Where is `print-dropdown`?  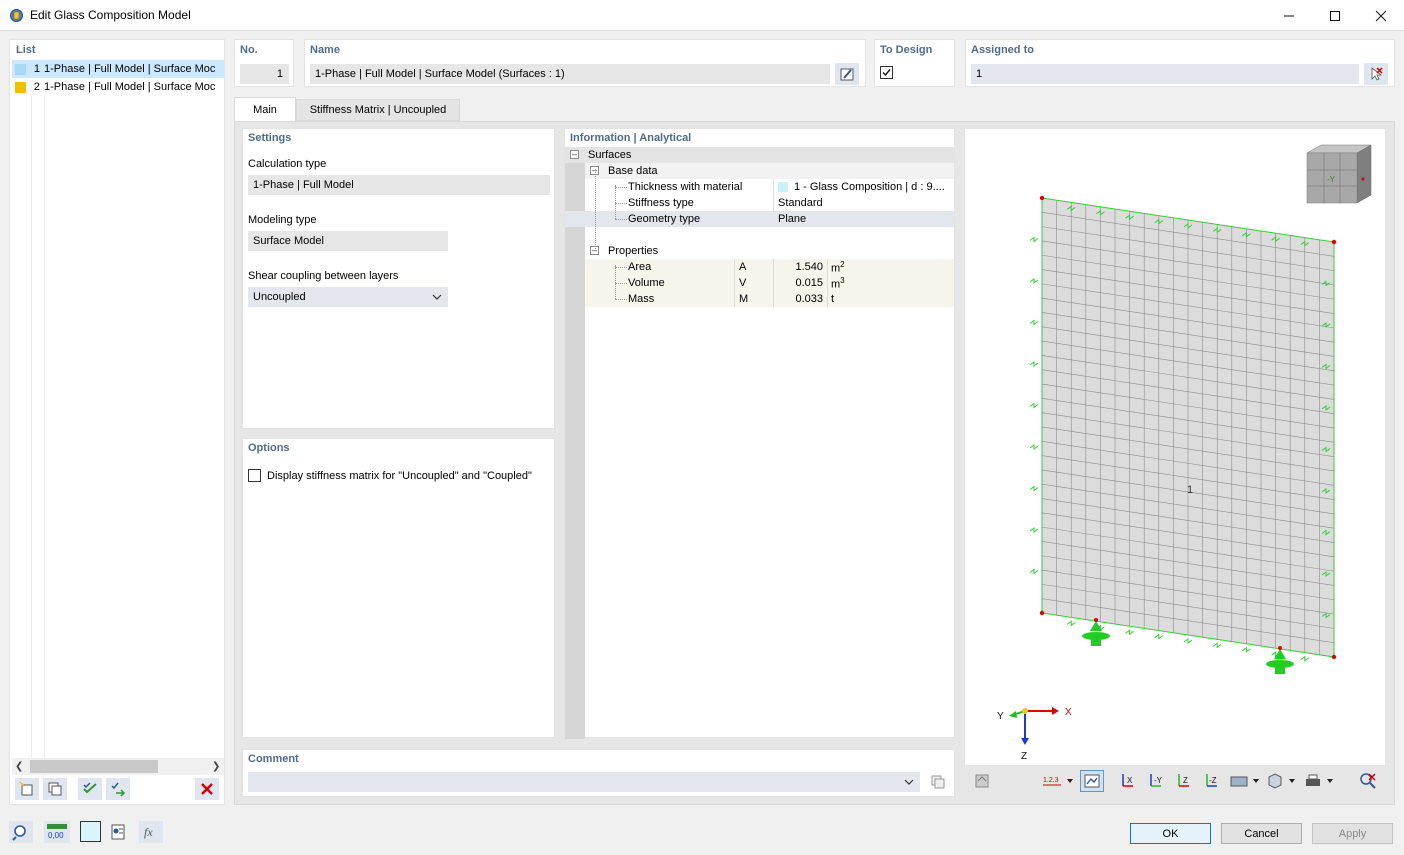
print-dropdown is located at coordinates (1319, 781).